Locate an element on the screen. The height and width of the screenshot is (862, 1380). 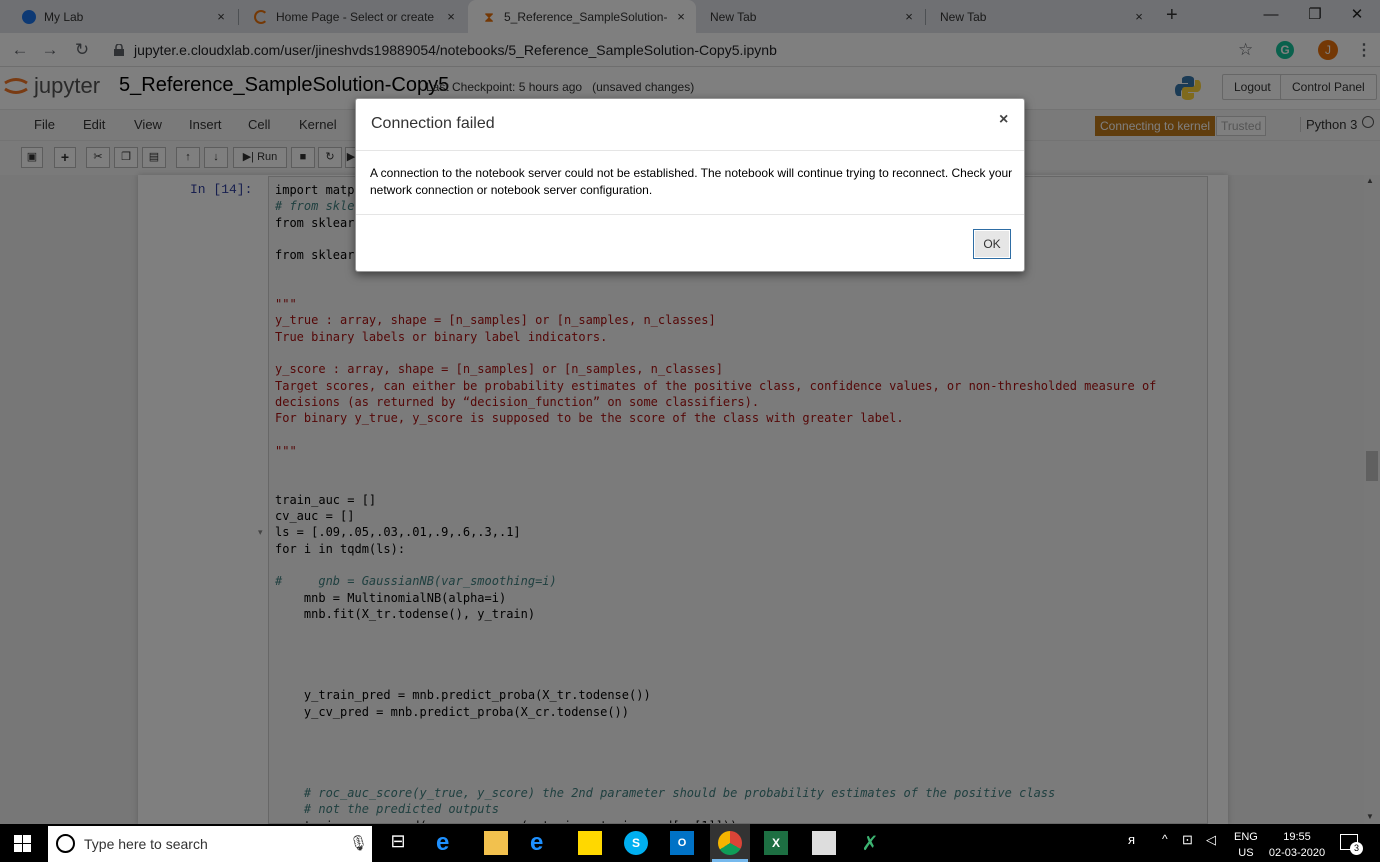
microphone-icon: 🎙 is located at coordinates (358, 843).